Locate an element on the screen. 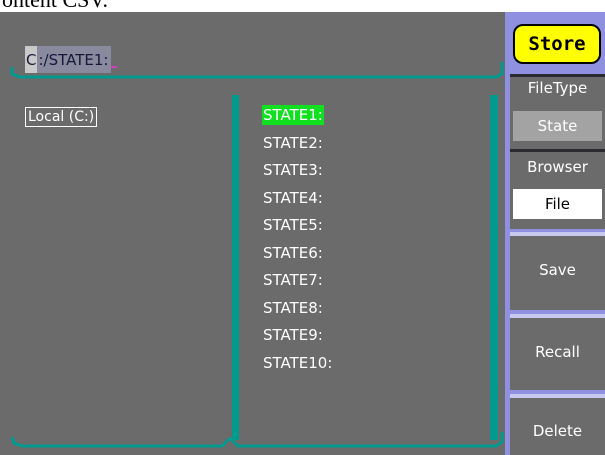 This screenshot has width=605, height=455. delete-button: Delete is located at coordinates (557, 424).